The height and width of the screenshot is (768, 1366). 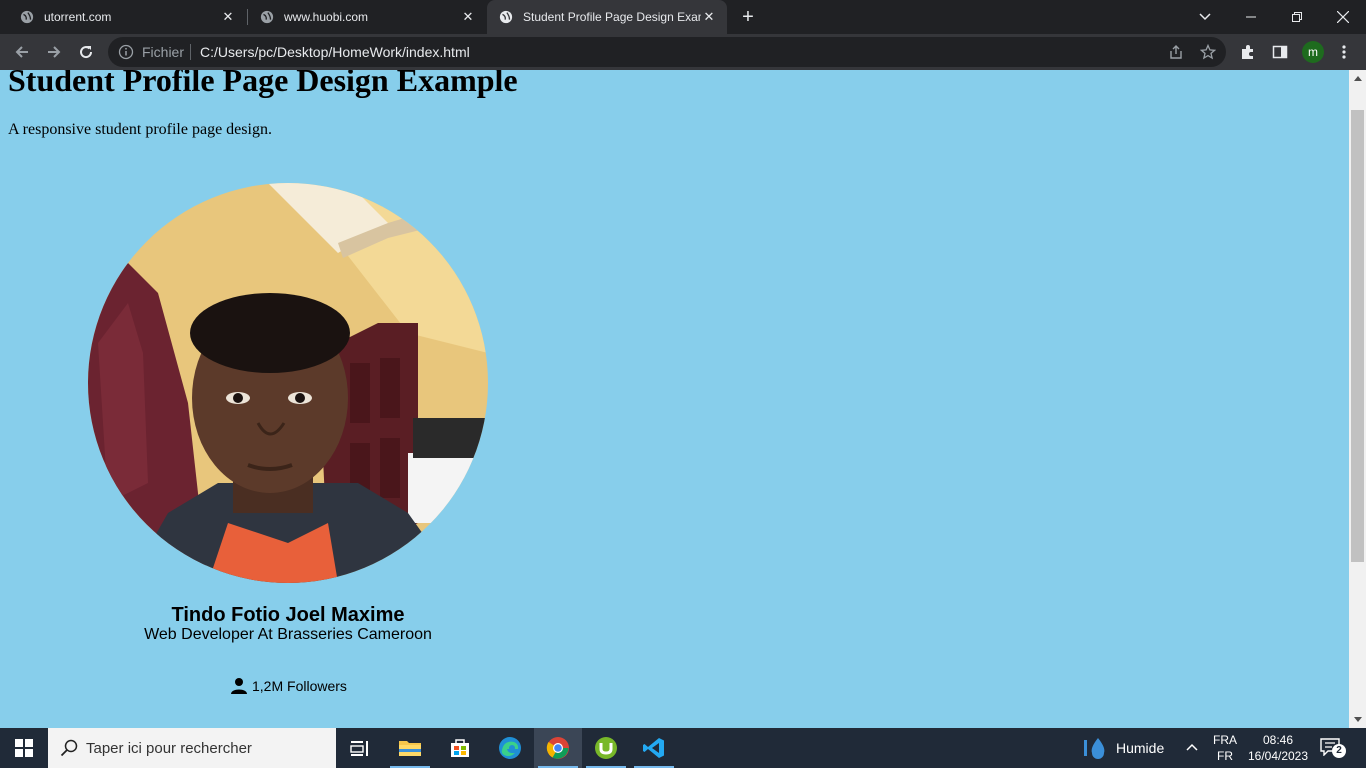 I want to click on followers-label: 1,2M Followers, so click(x=299, y=686).